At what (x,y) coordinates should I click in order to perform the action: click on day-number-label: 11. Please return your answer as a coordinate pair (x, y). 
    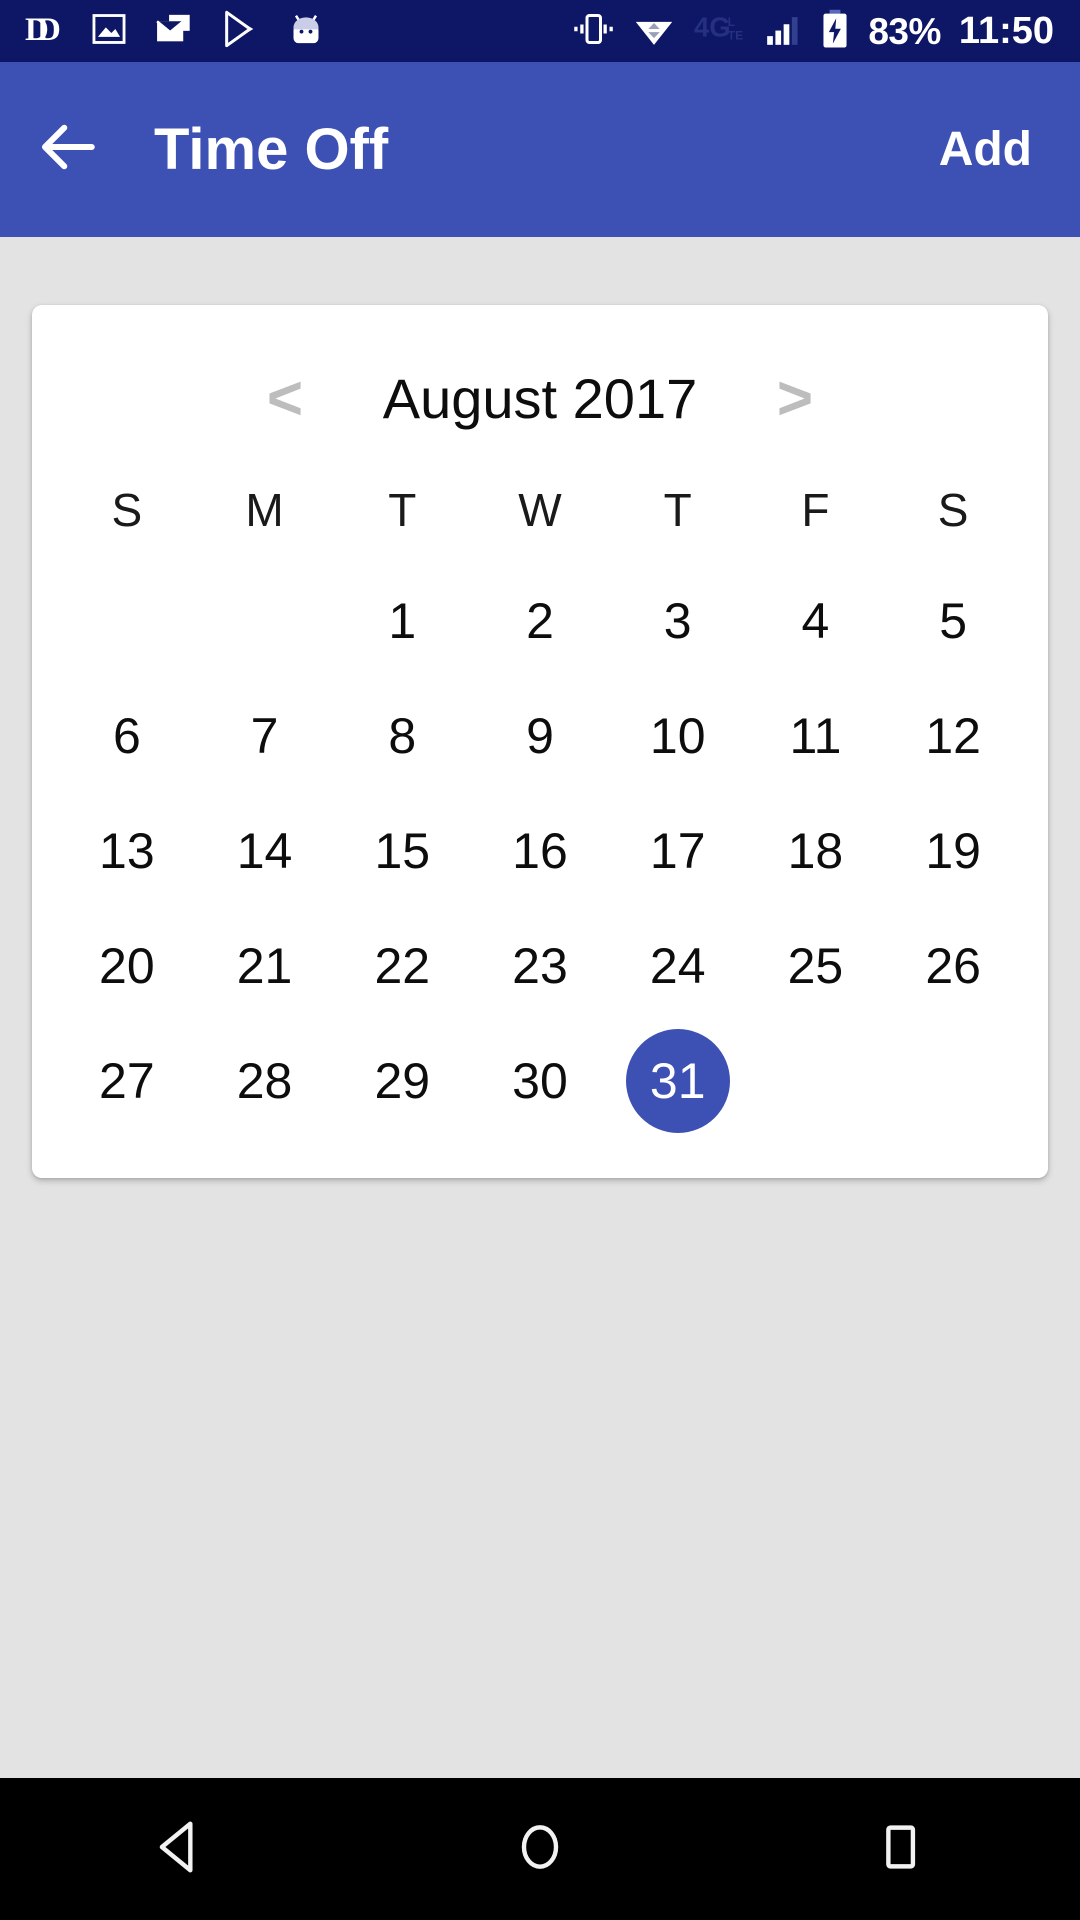
    Looking at the image, I should click on (815, 735).